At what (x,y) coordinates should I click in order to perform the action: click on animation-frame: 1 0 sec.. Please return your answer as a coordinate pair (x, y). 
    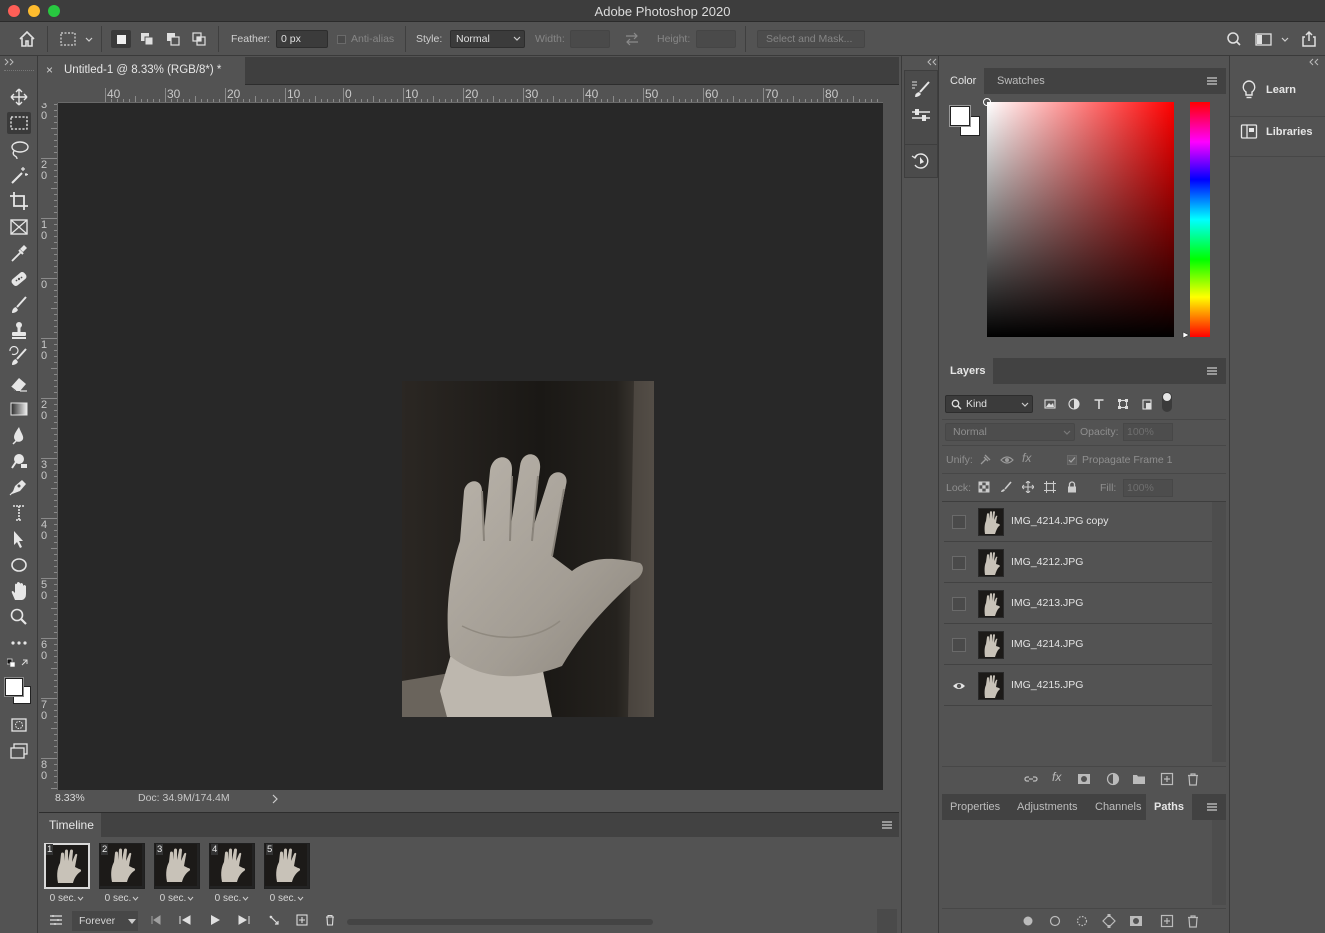
    Looking at the image, I should click on (67, 874).